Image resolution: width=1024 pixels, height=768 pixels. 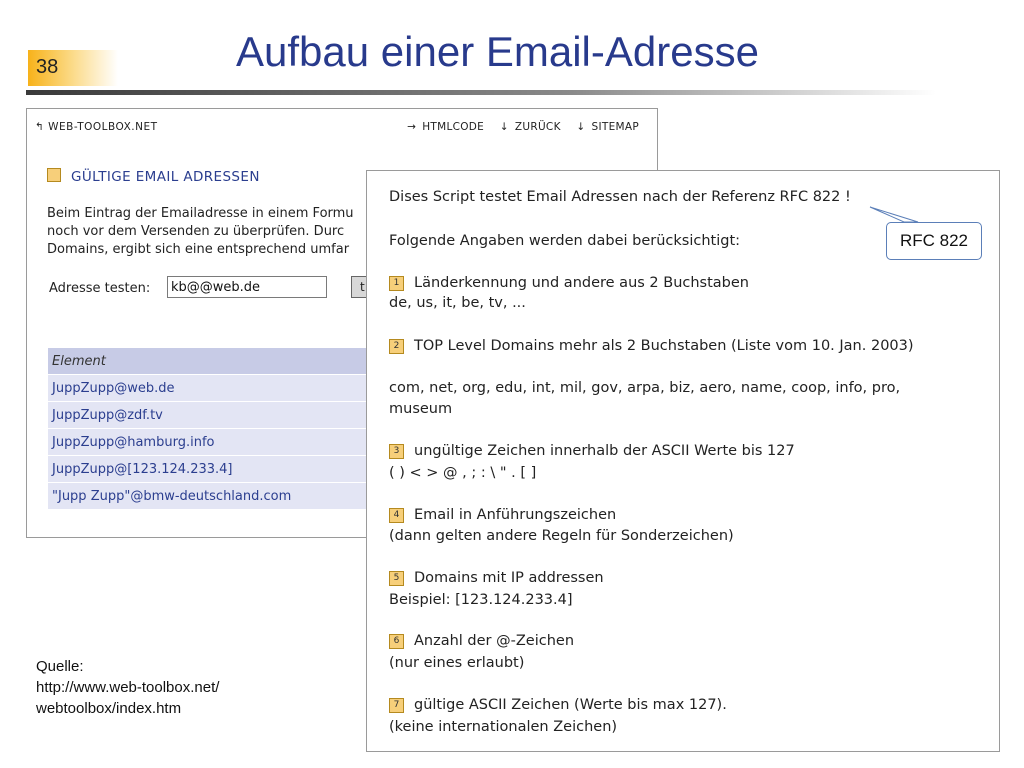 What do you see at coordinates (227, 496) in the screenshot?
I see `email-cell: "Jupp Zupp"@bmw-deutschland.com` at bounding box center [227, 496].